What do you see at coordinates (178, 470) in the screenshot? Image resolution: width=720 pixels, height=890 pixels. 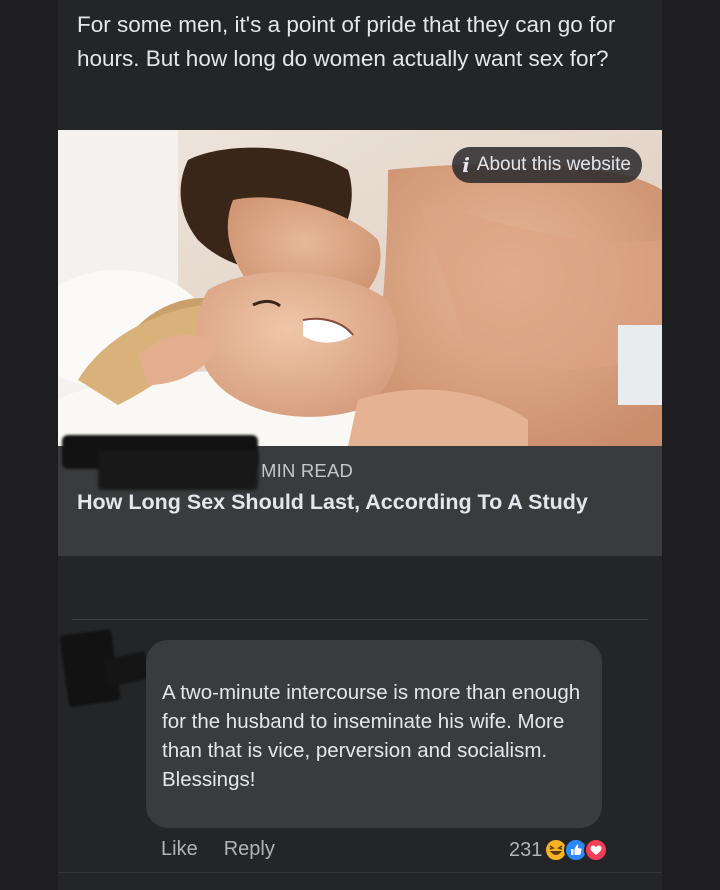 I see `redacted-source-overlay` at bounding box center [178, 470].